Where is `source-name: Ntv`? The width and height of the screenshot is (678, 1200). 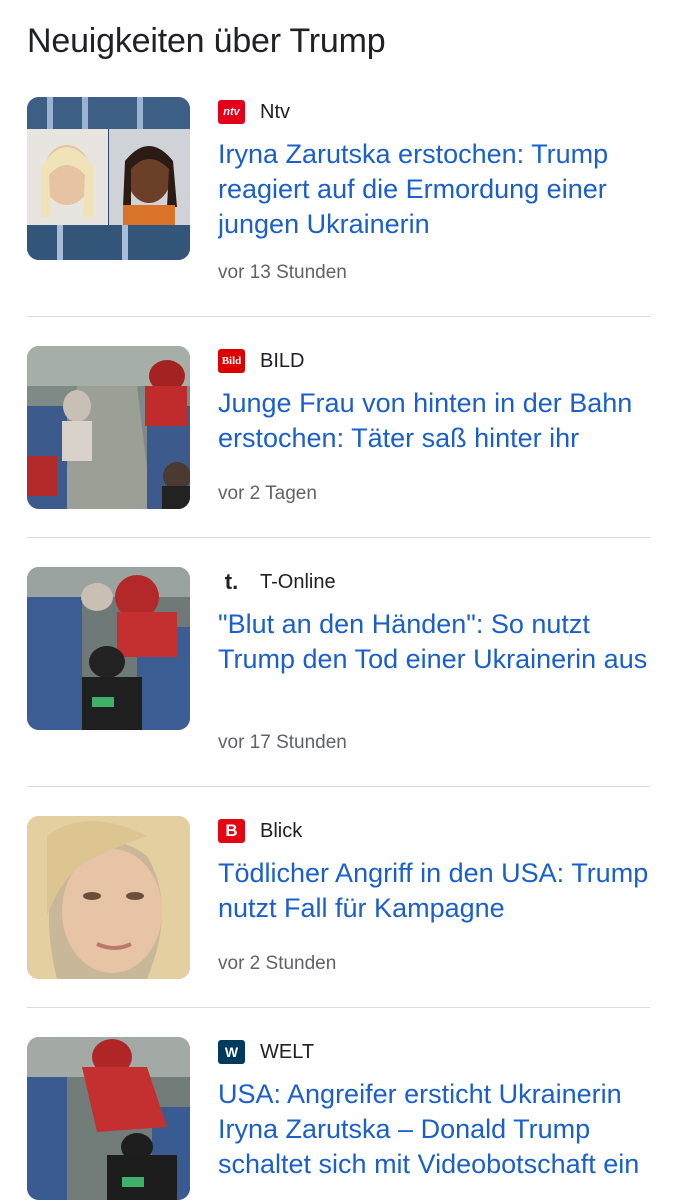 source-name: Ntv is located at coordinates (275, 112).